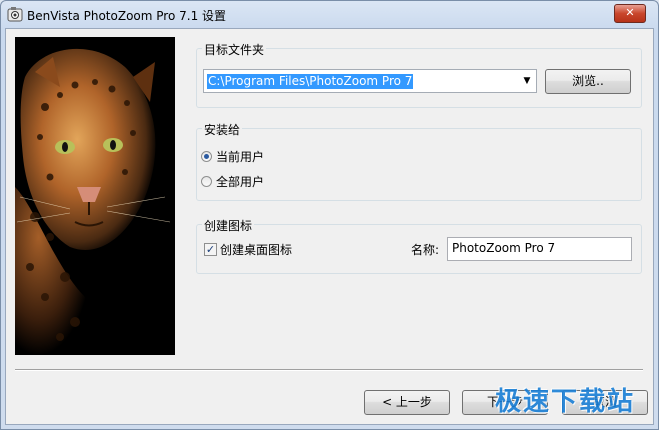 This screenshot has height=430, width=659. What do you see at coordinates (228, 225) in the screenshot?
I see `create-icons-group-label: 创建图标` at bounding box center [228, 225].